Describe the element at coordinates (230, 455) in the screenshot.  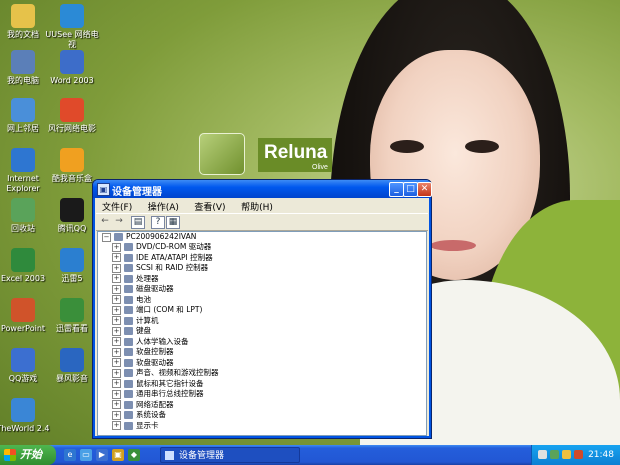
I see `taskbar-device-manager-button: 设备管理器` at that location.